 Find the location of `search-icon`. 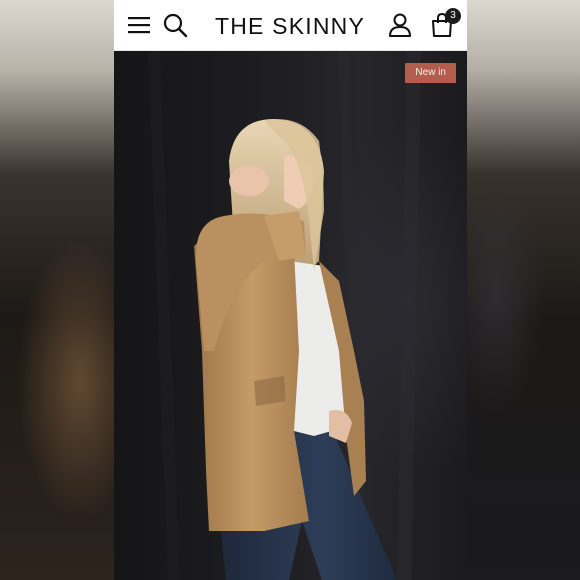

search-icon is located at coordinates (175, 25).